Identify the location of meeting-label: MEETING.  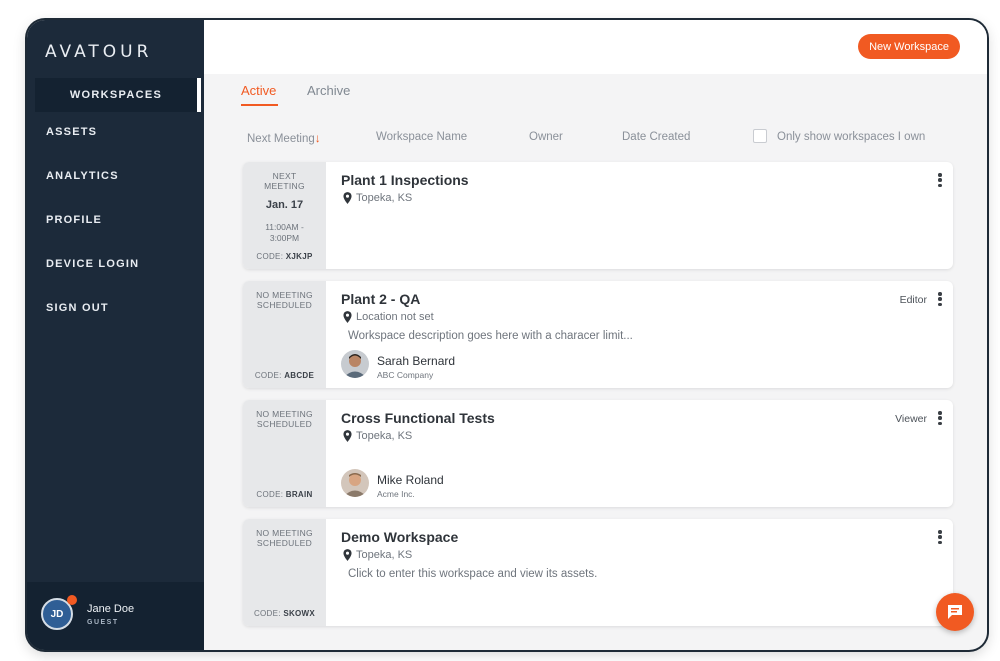
(284, 186).